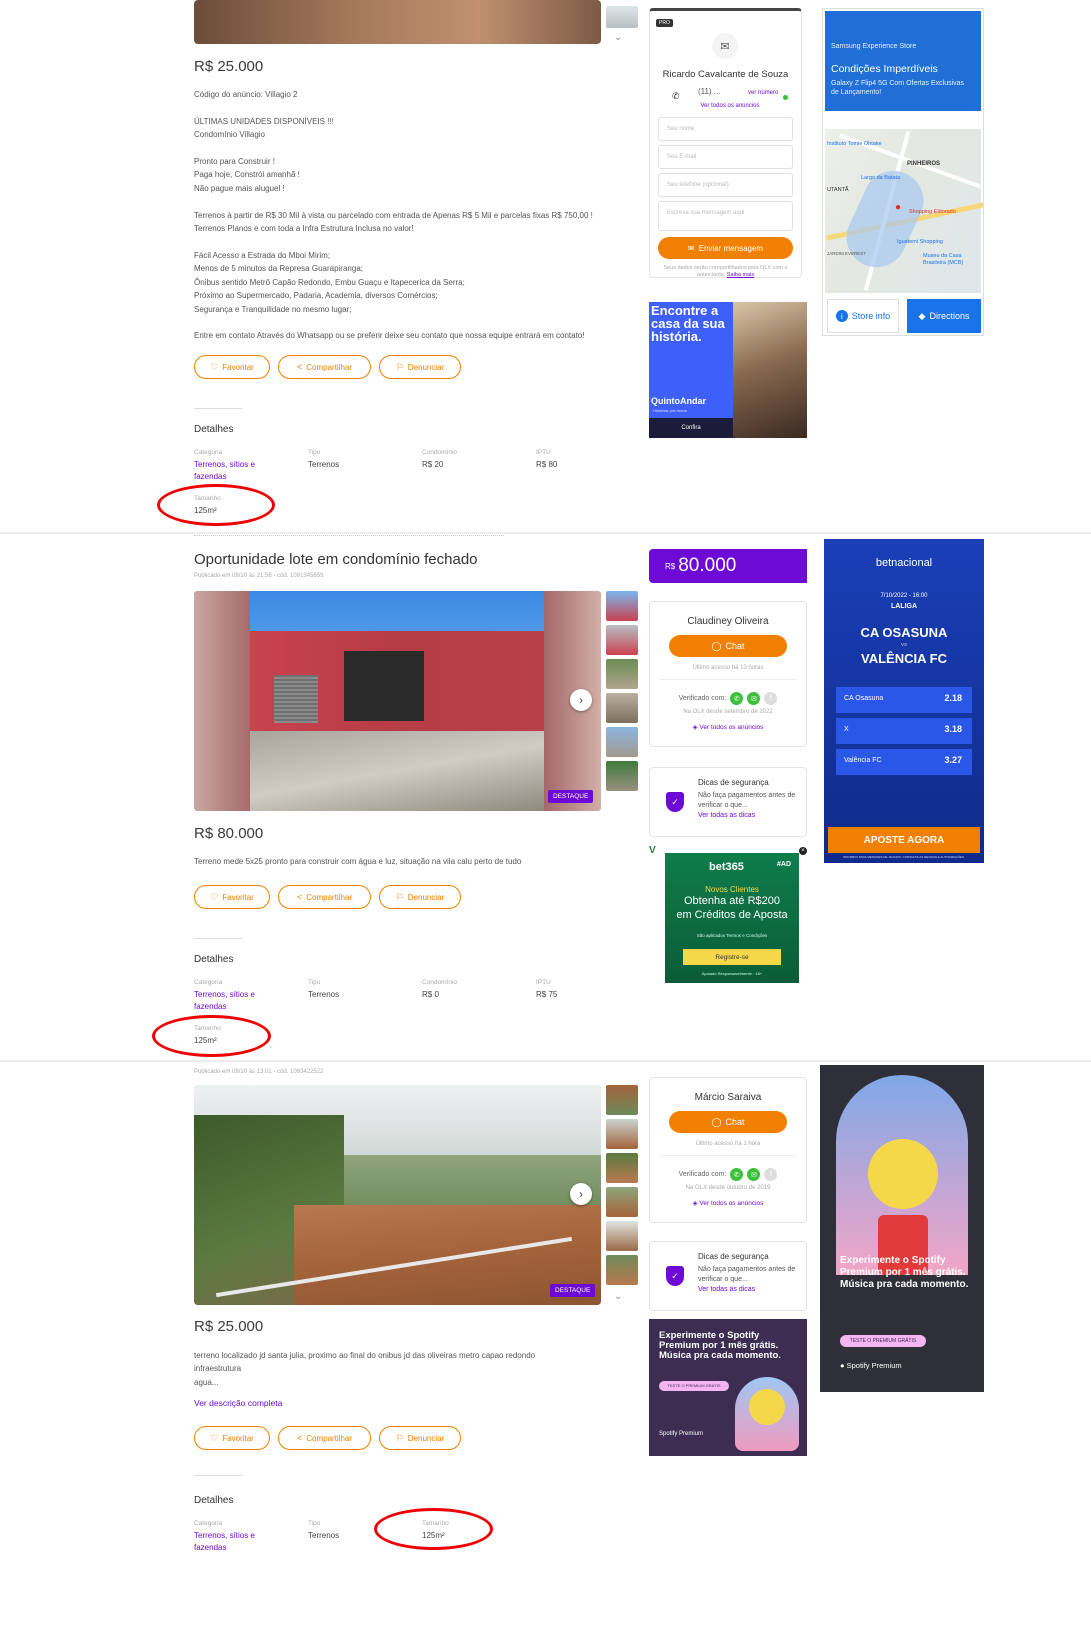 The height and width of the screenshot is (1628, 1091). I want to click on ad-brand: ● Spotify Premium, so click(871, 1365).